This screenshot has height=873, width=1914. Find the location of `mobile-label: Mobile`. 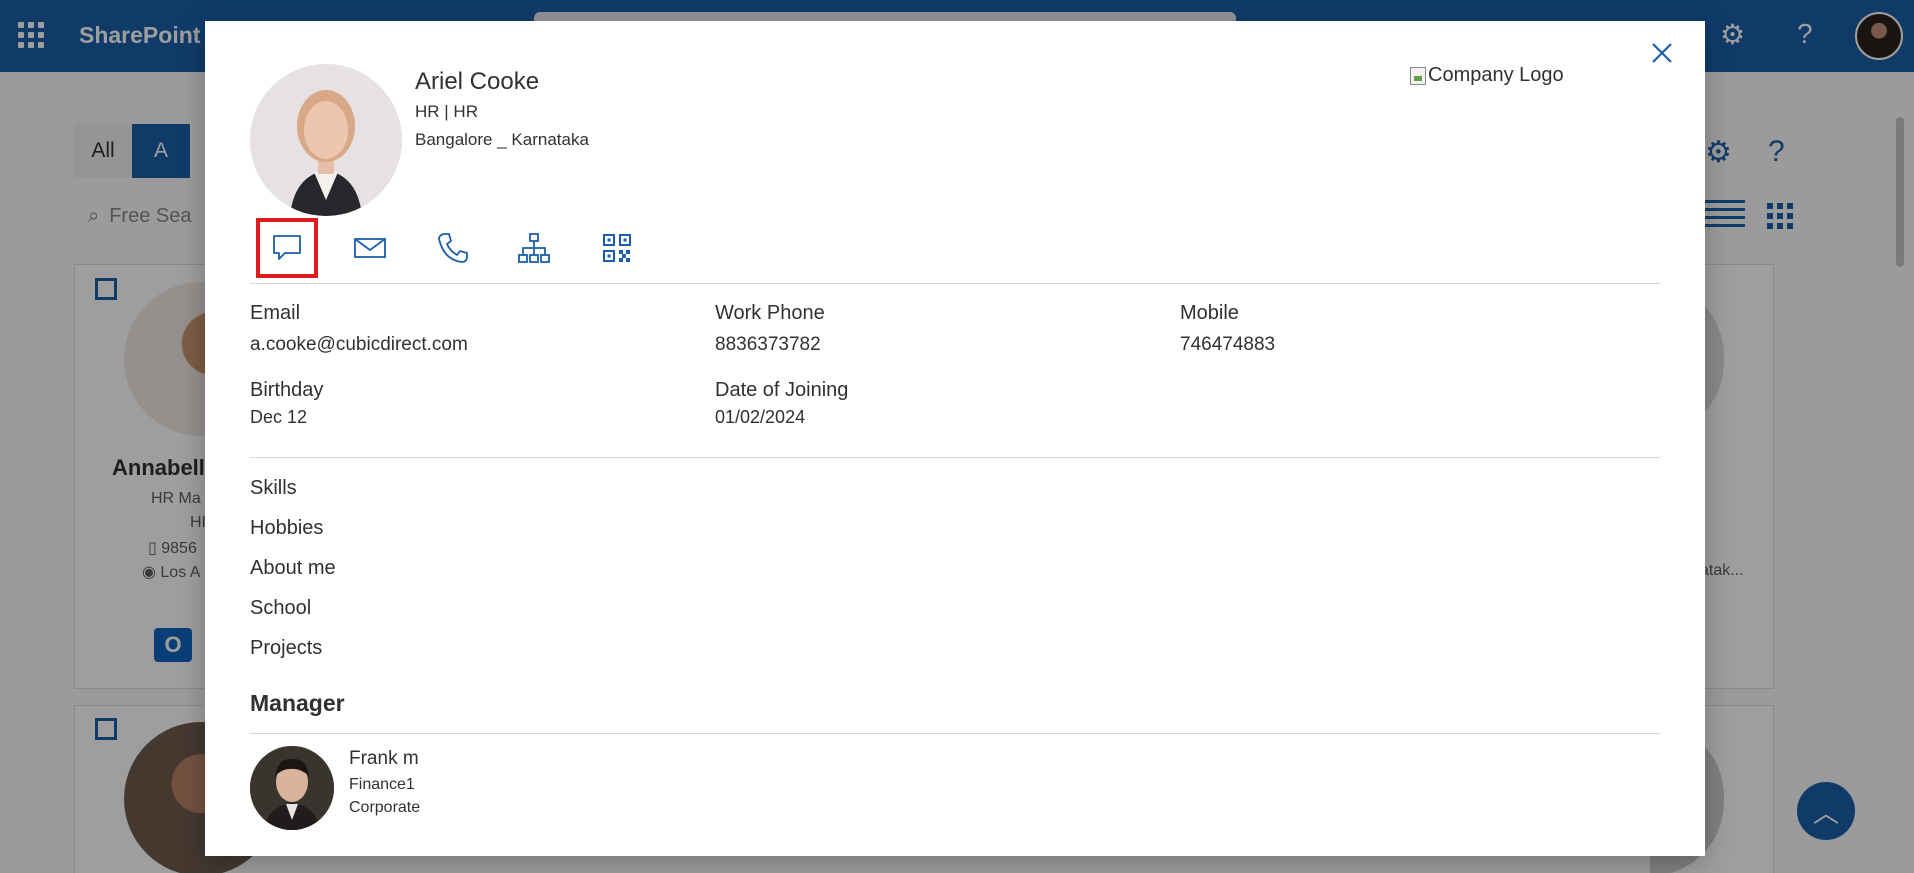

mobile-label: Mobile is located at coordinates (1209, 313).